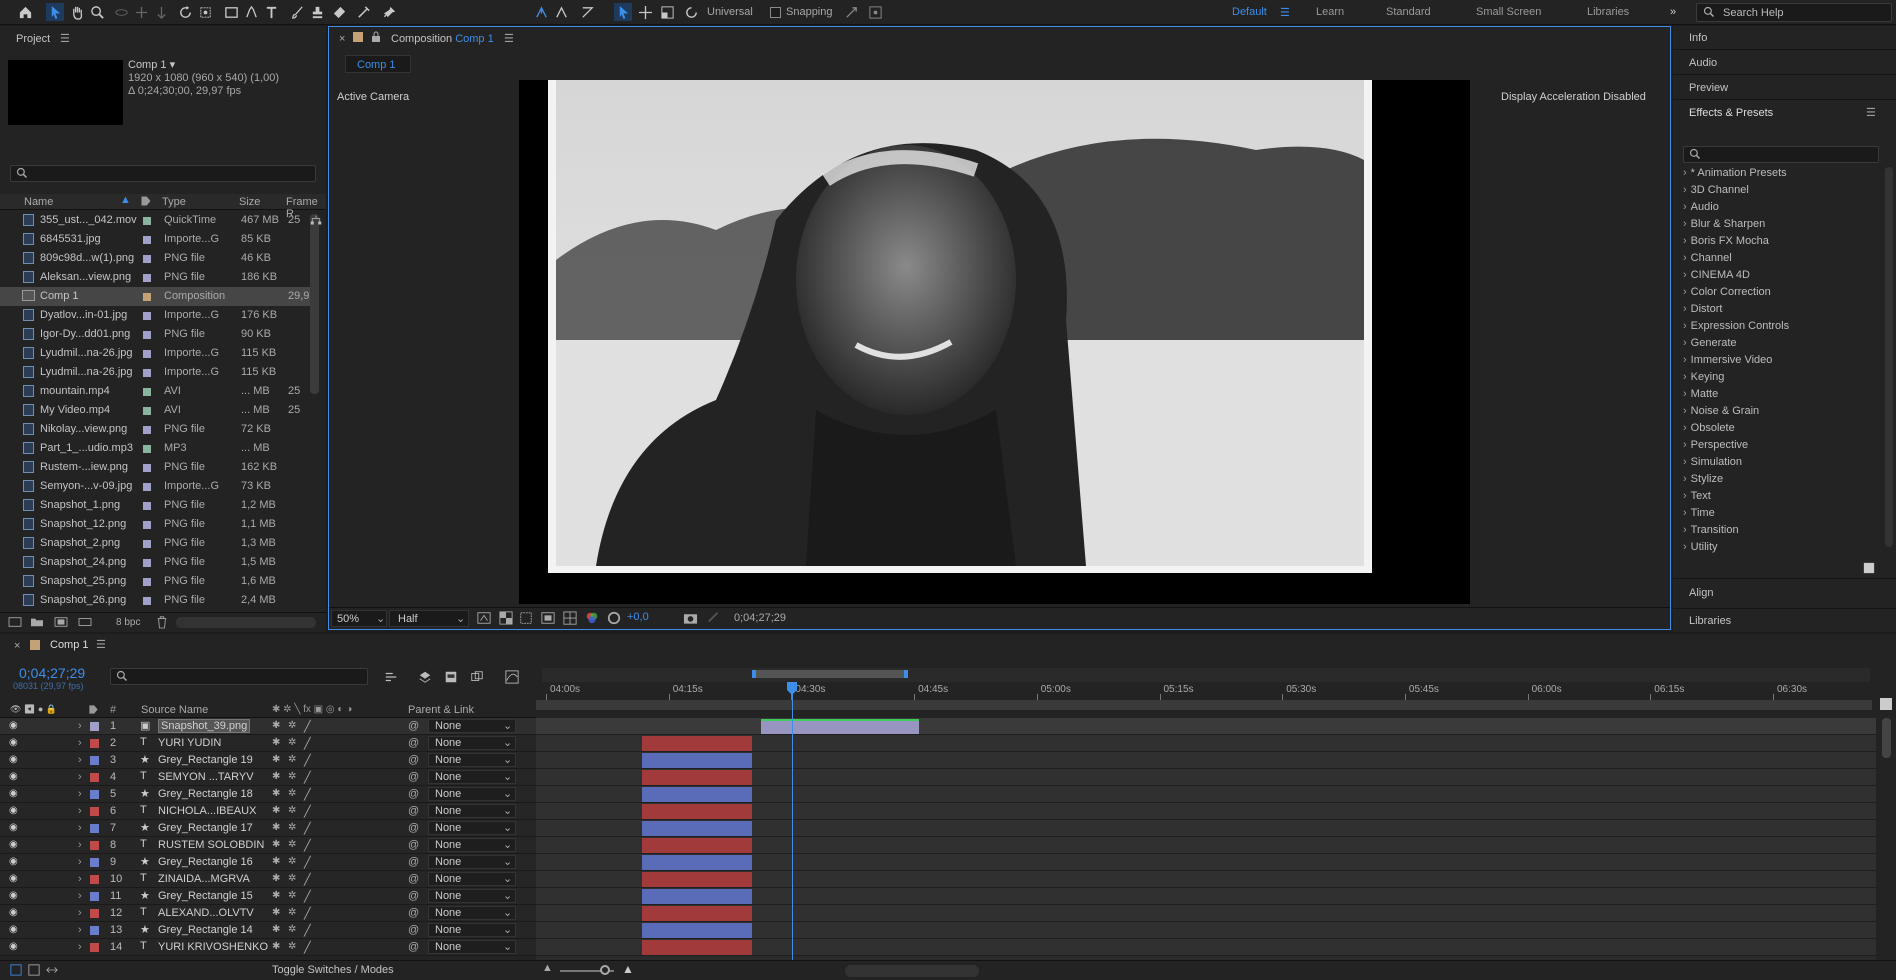 This screenshot has width=1896, height=980. What do you see at coordinates (1408, 12) in the screenshot?
I see `workspace-standard: Standard` at bounding box center [1408, 12].